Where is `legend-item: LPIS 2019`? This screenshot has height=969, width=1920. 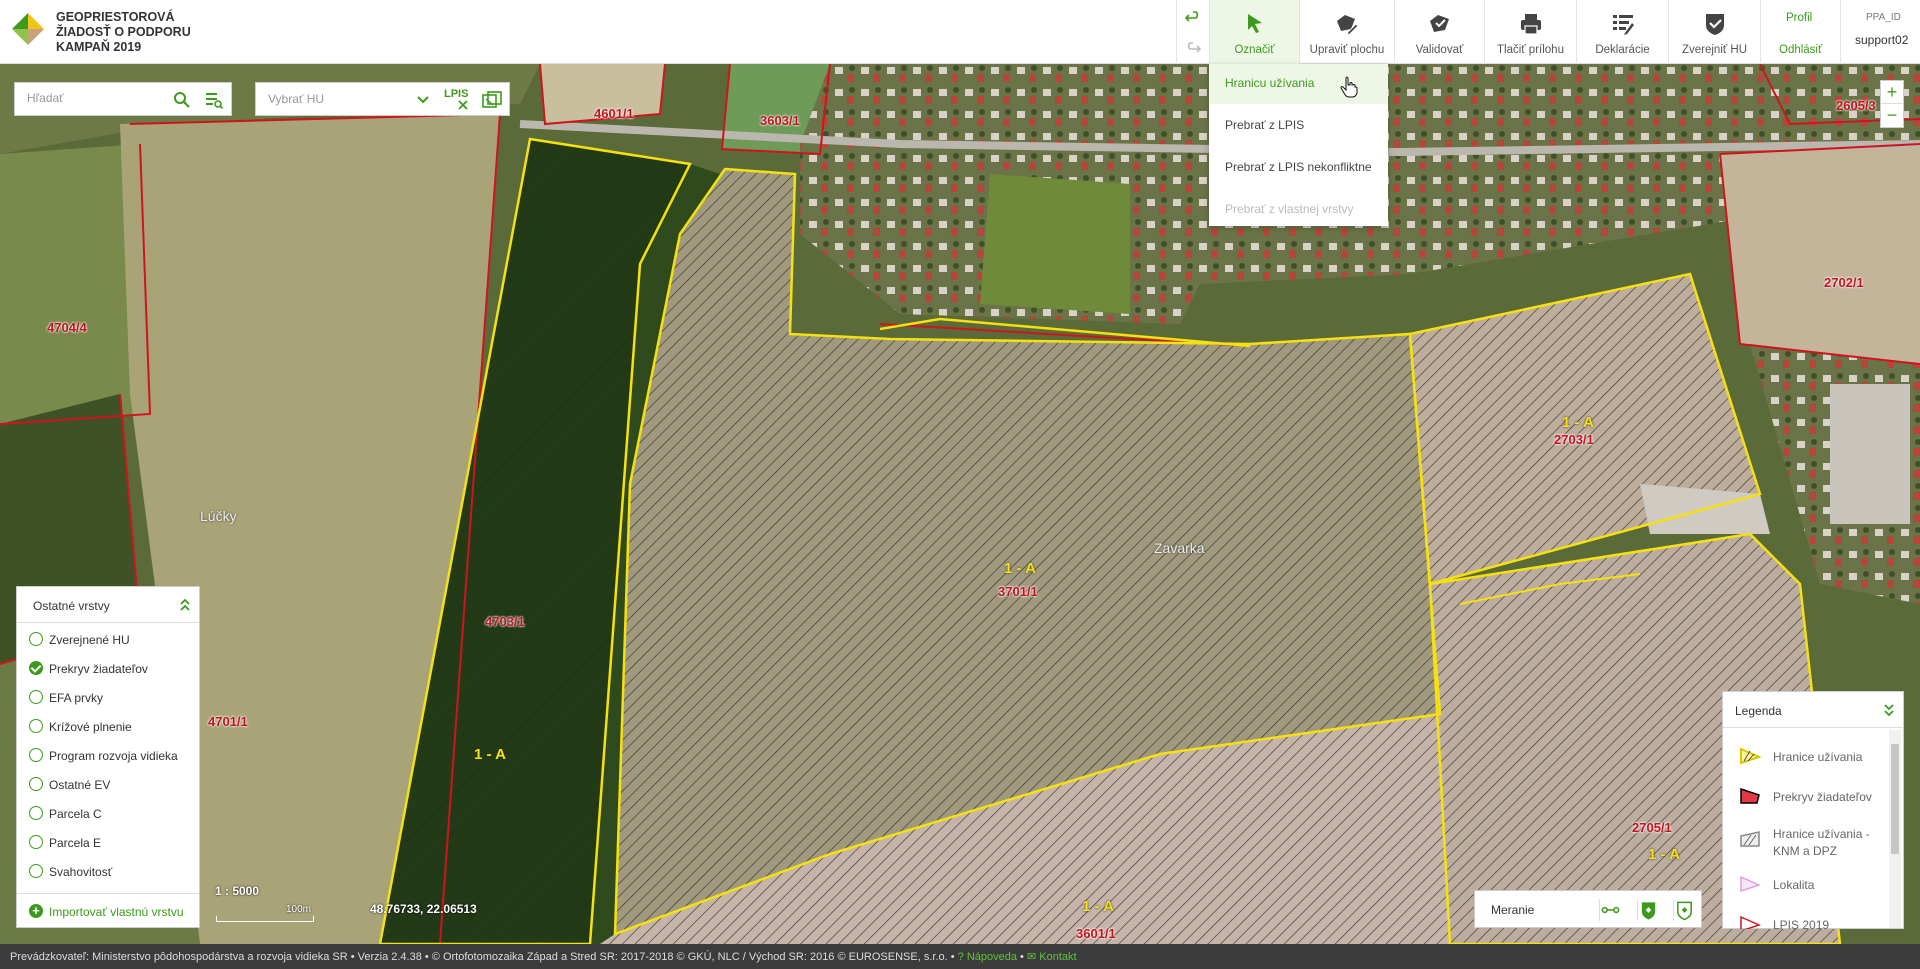
legend-item: LPIS 2019 is located at coordinates (1807, 922).